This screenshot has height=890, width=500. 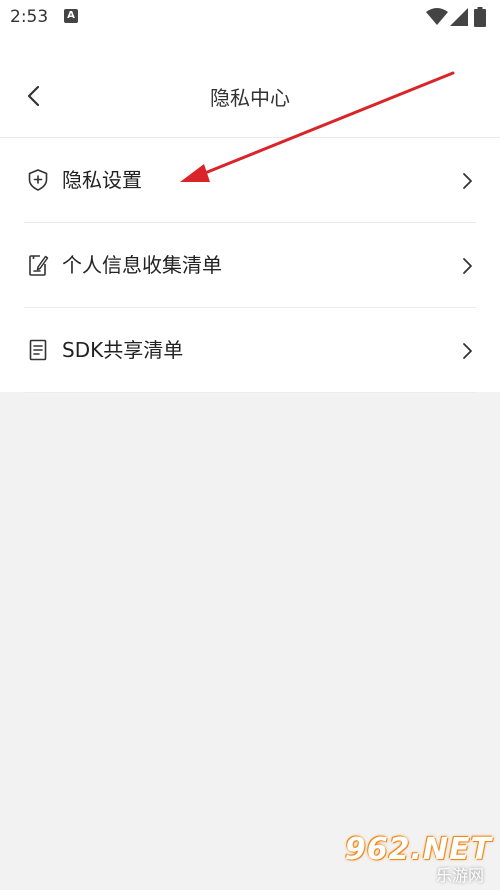 I want to click on signal-icon, so click(x=459, y=17).